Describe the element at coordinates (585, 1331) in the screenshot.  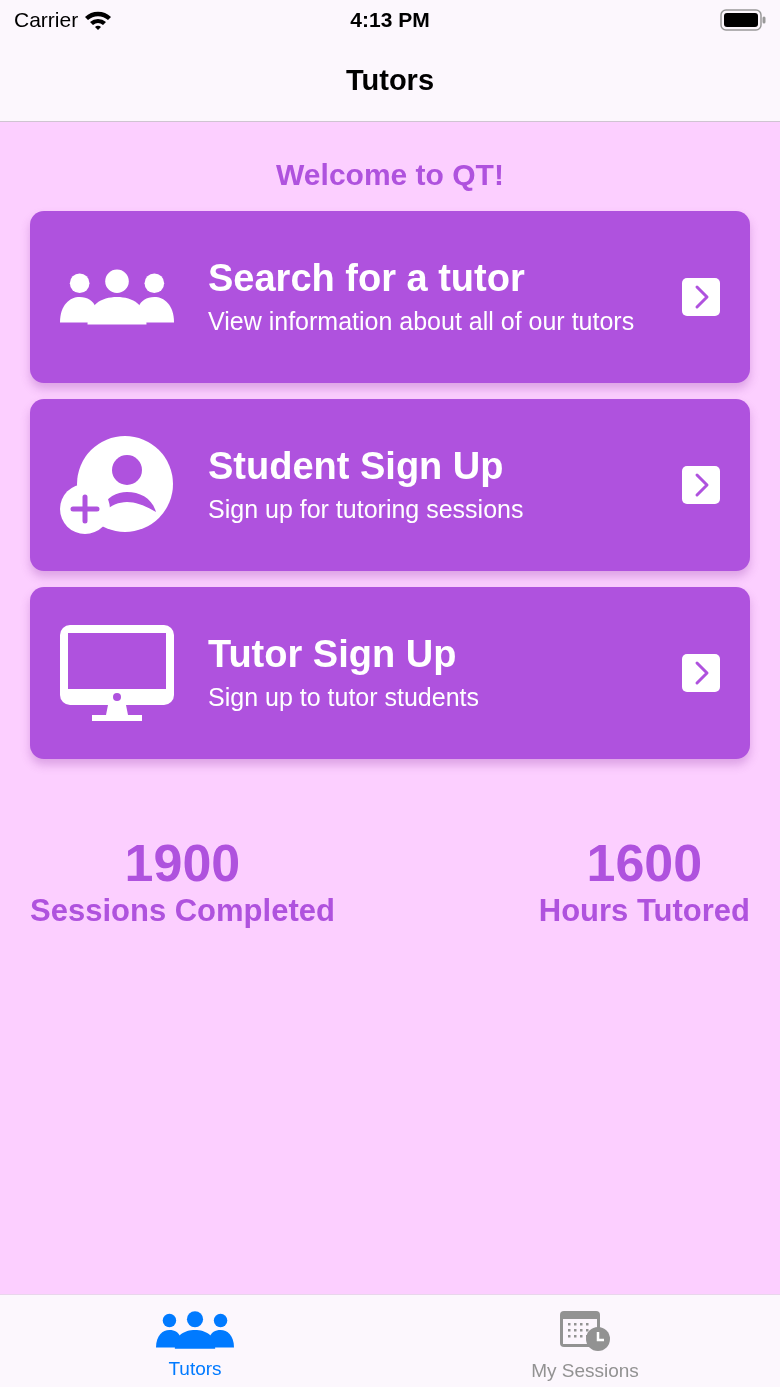
I see `calendar-clock-icon` at that location.